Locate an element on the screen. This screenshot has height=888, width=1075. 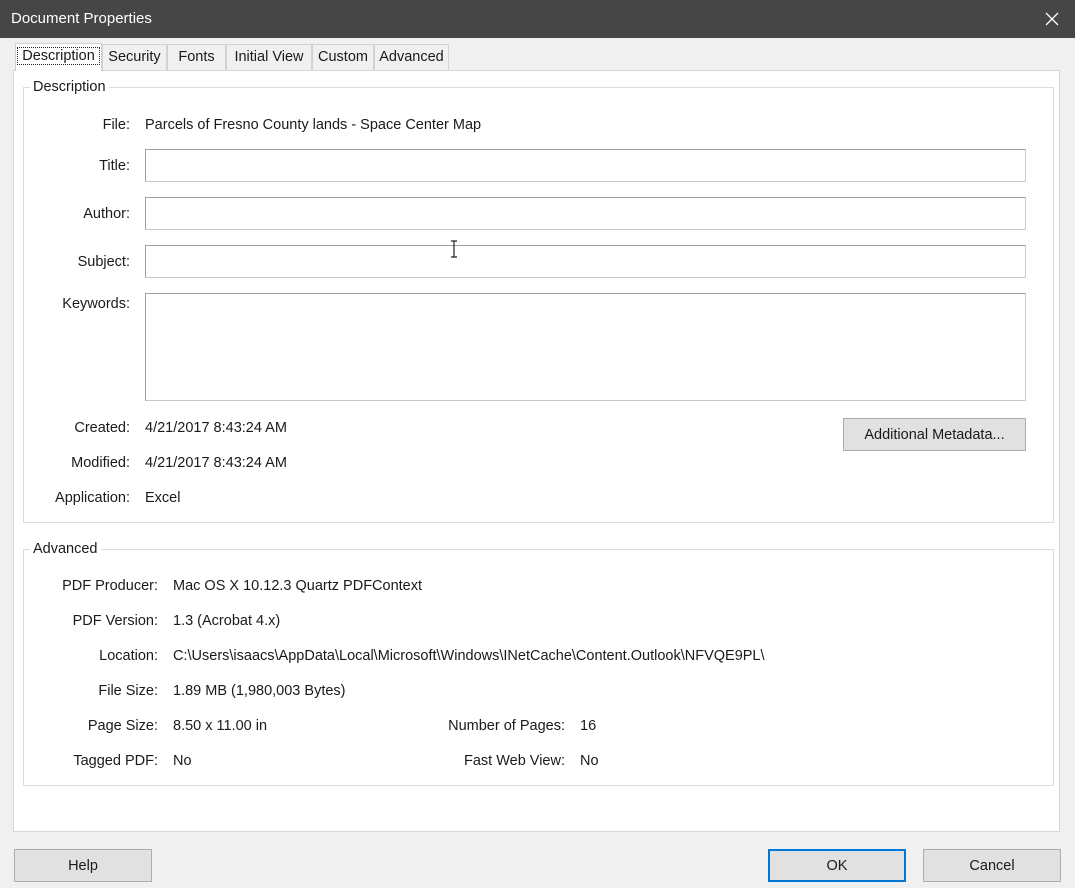
advanced-legend: Advanced is located at coordinates (65, 549).